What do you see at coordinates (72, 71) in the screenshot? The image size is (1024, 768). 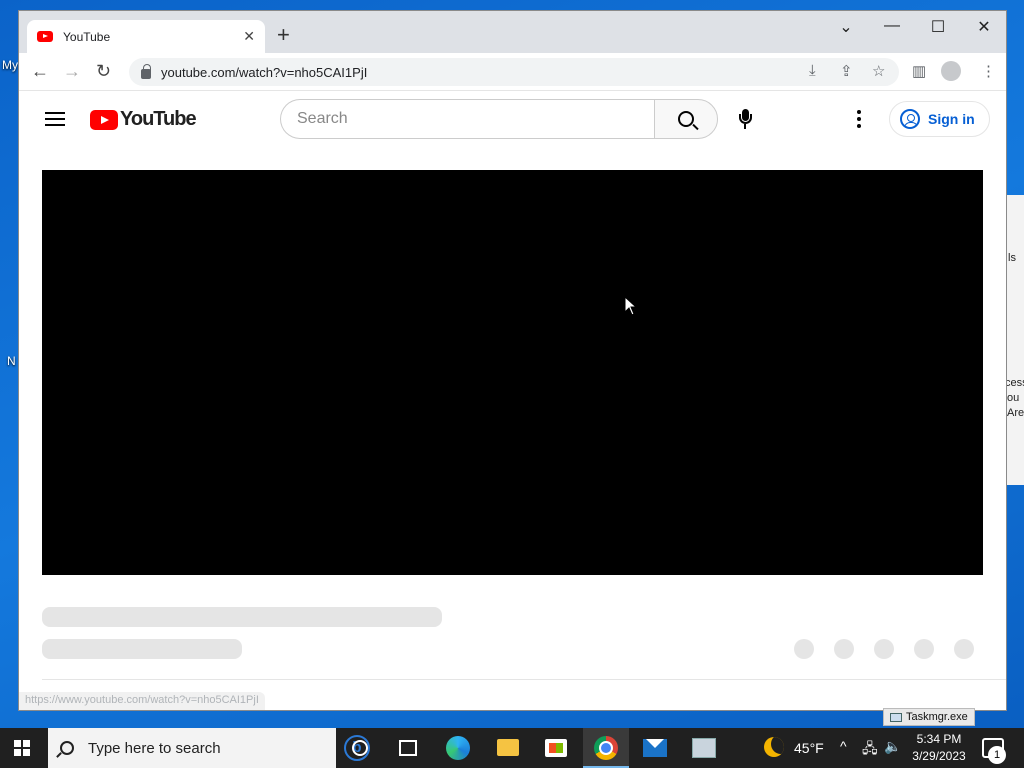 I see `forward-icon: →` at bounding box center [72, 71].